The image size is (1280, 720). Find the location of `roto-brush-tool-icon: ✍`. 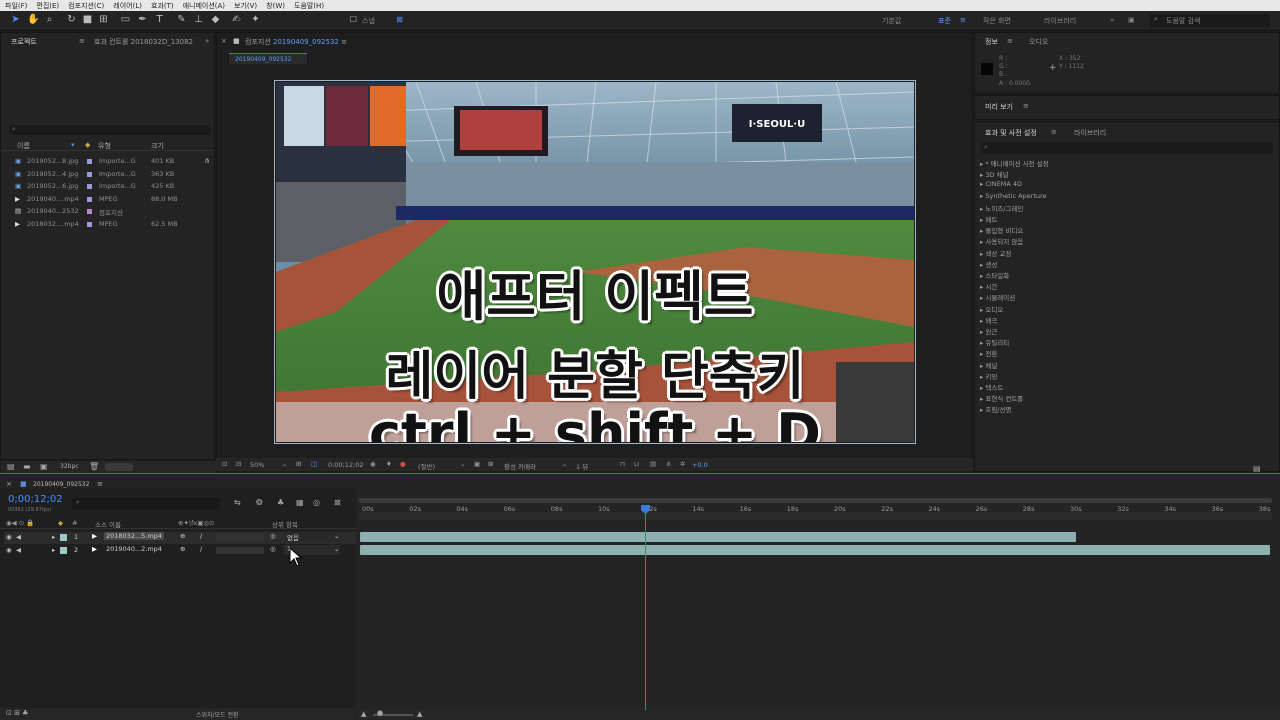

roto-brush-tool-icon: ✍ is located at coordinates (236, 20).